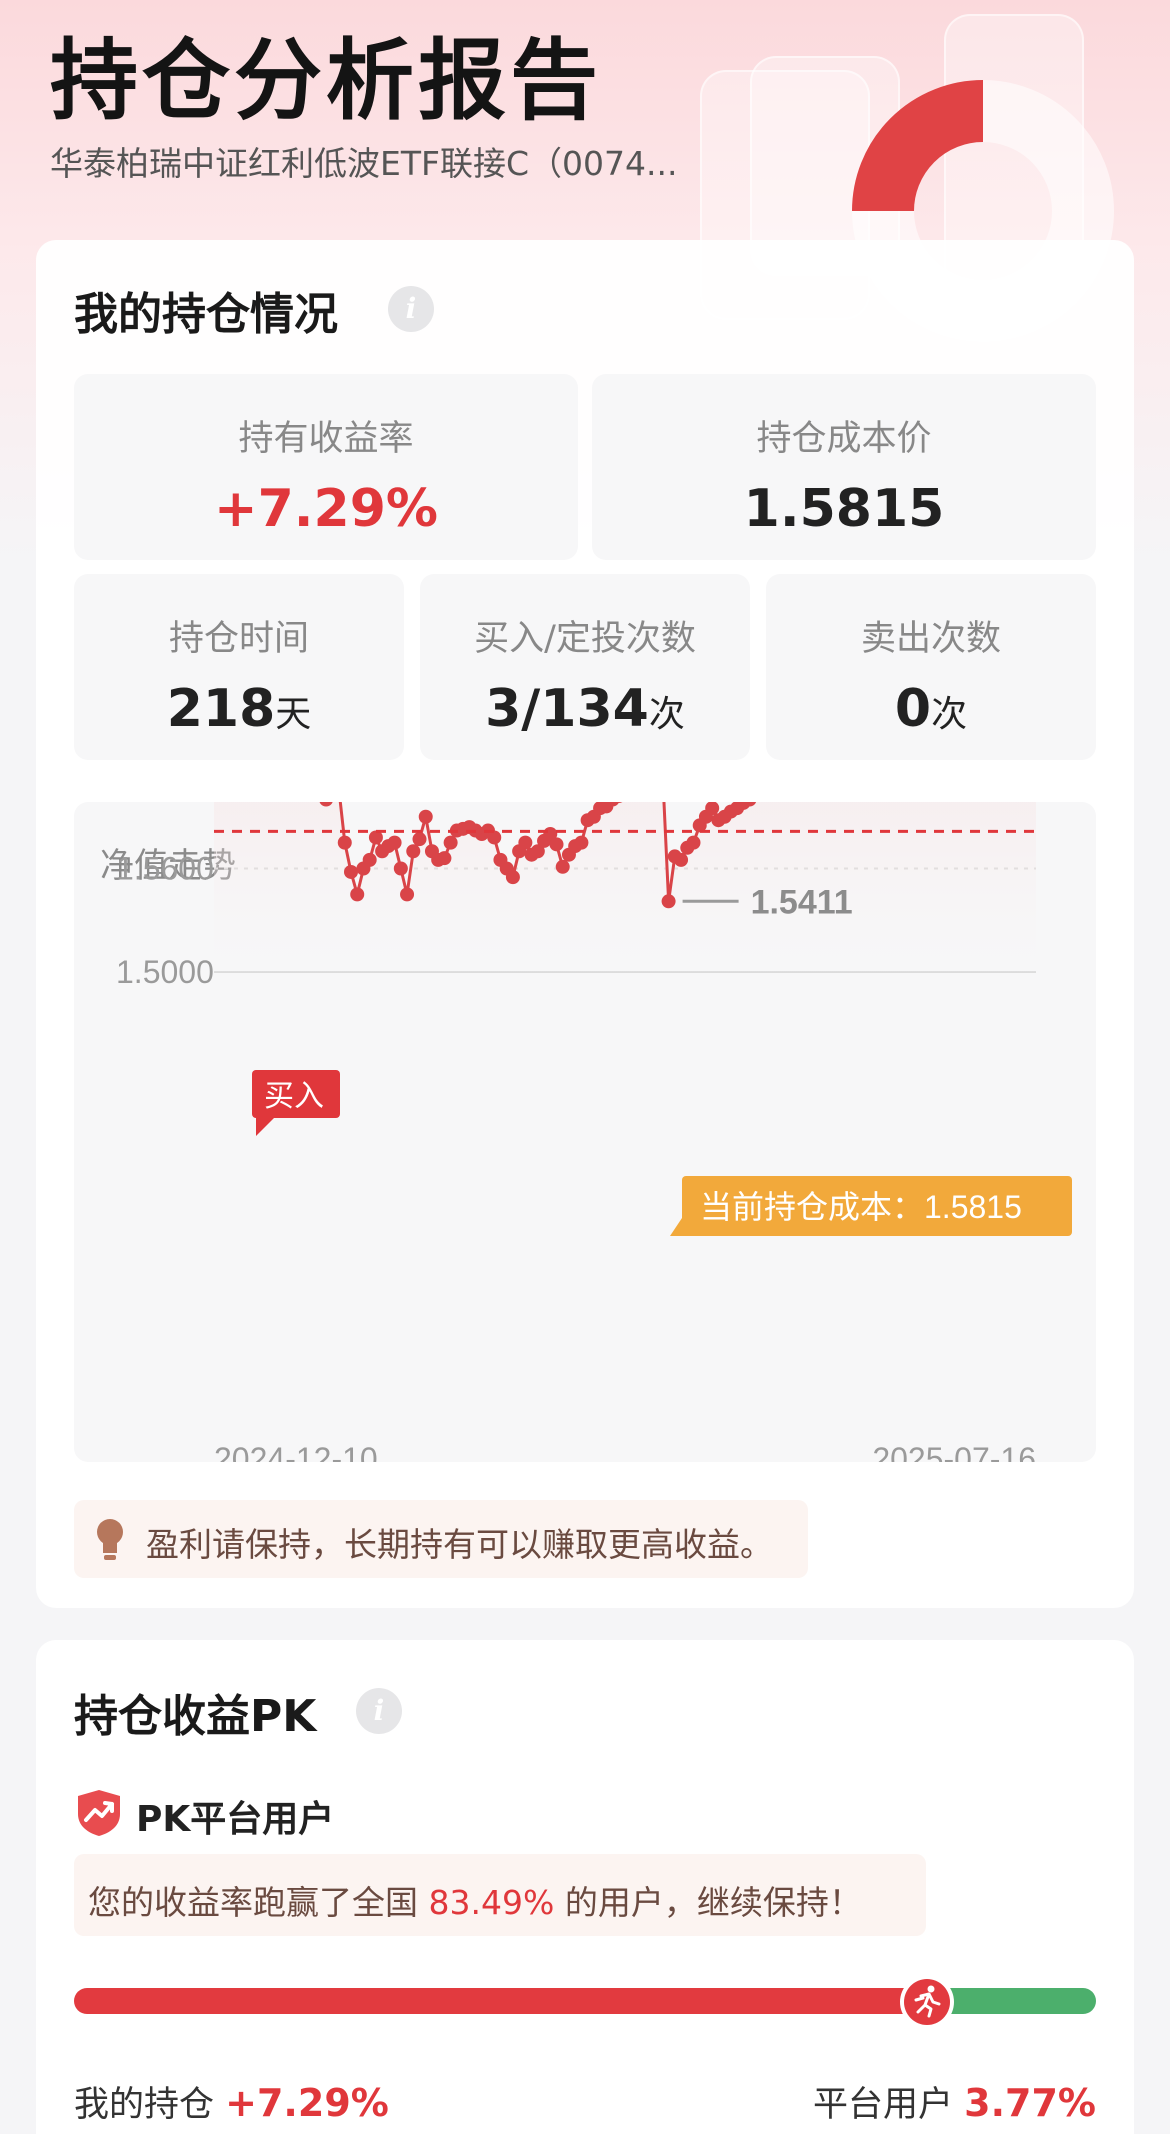 This screenshot has height=2134, width=1170. I want to click on return-rate-box: 持有收益率 +7.29%, so click(326, 467).